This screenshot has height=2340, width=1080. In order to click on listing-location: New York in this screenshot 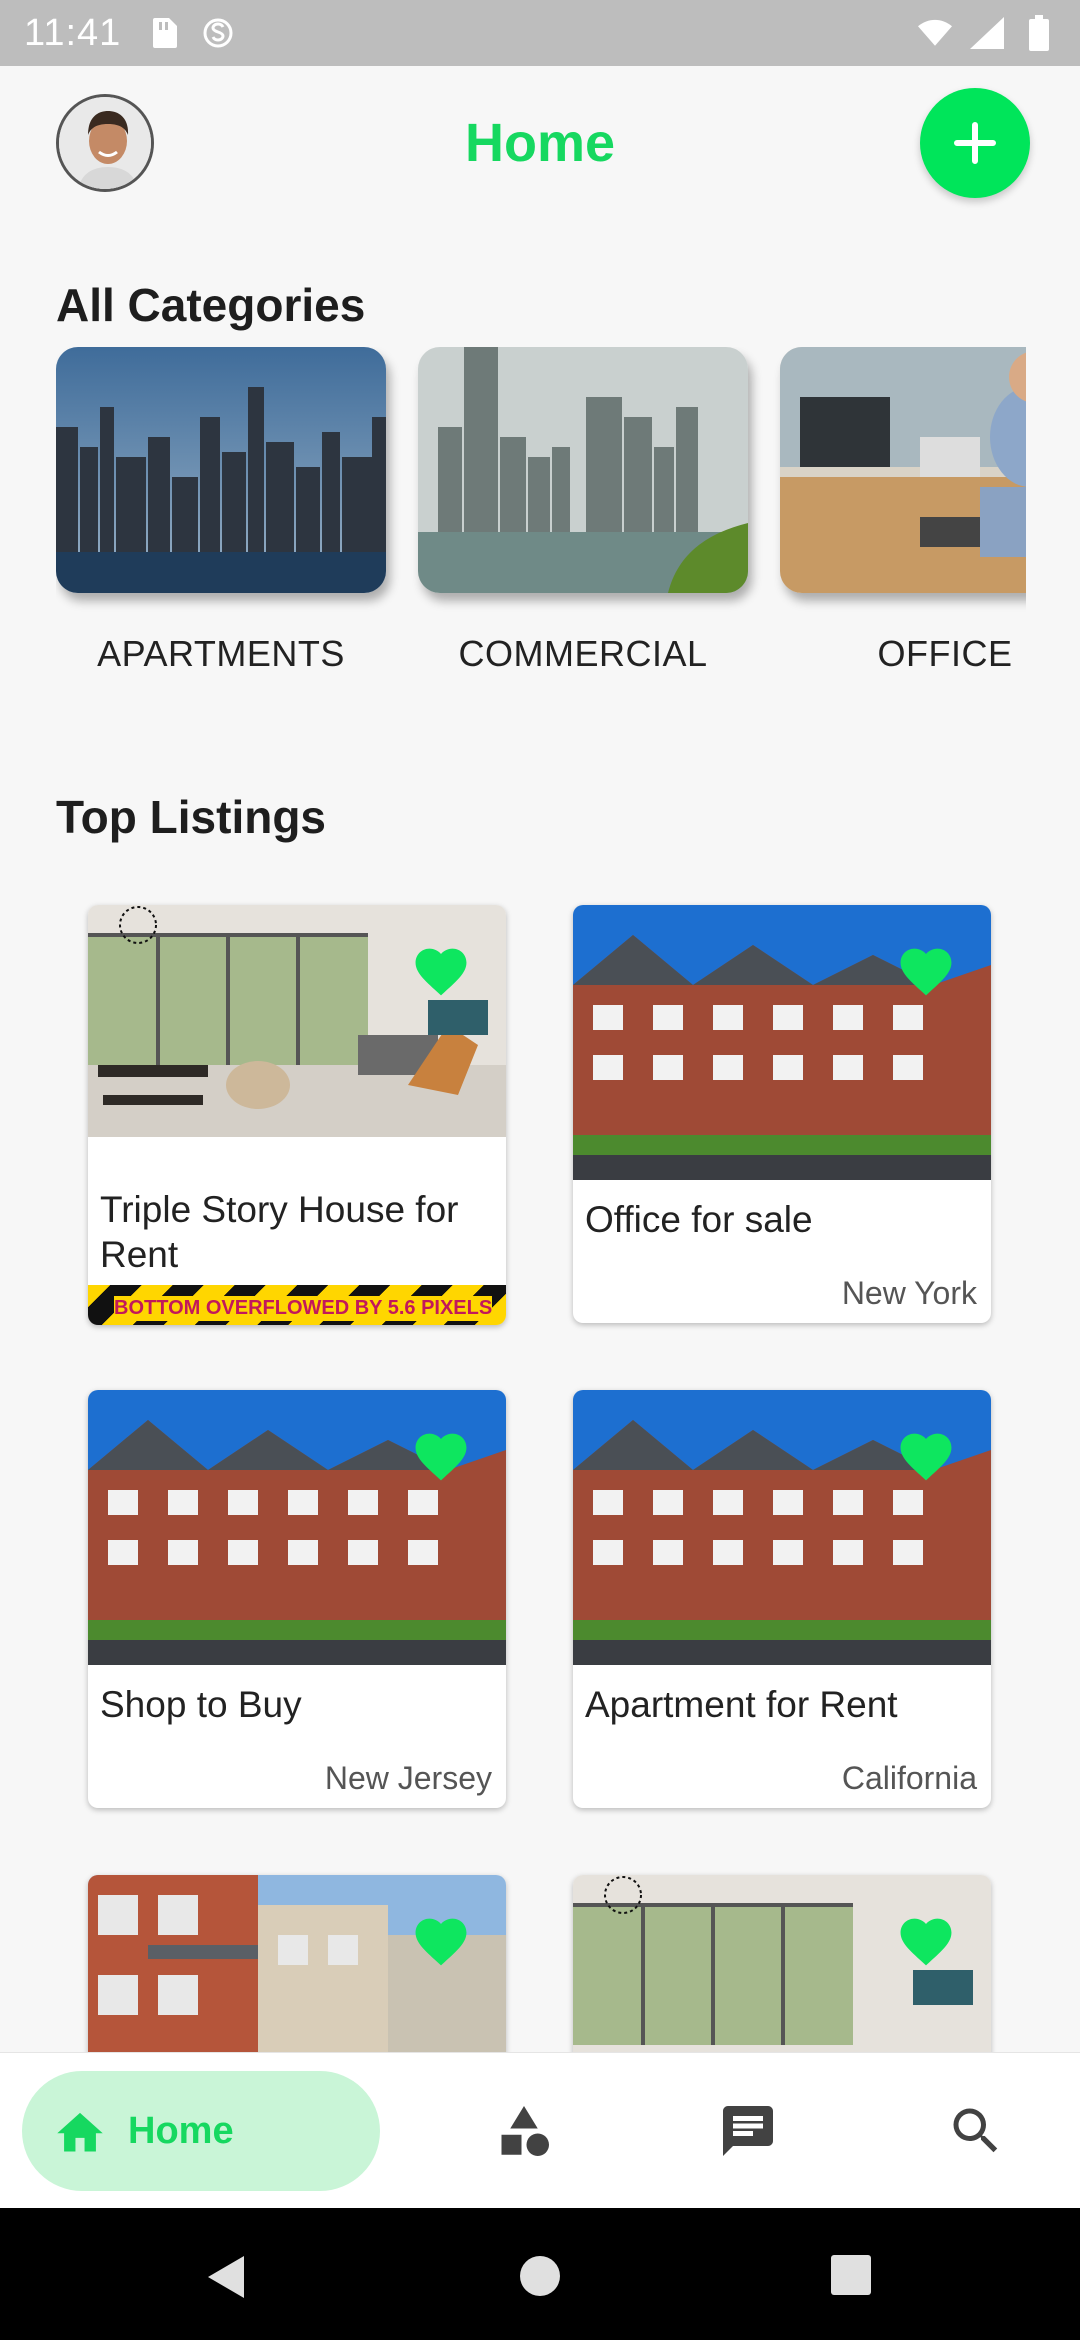, I will do `click(909, 1293)`.